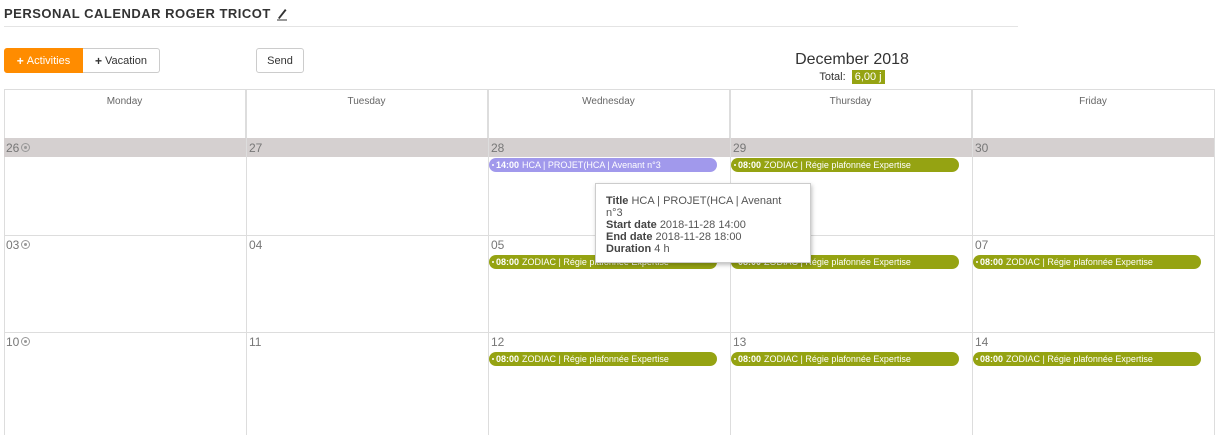  I want to click on tooltip-duration-row: Duration 4 h, so click(703, 249).